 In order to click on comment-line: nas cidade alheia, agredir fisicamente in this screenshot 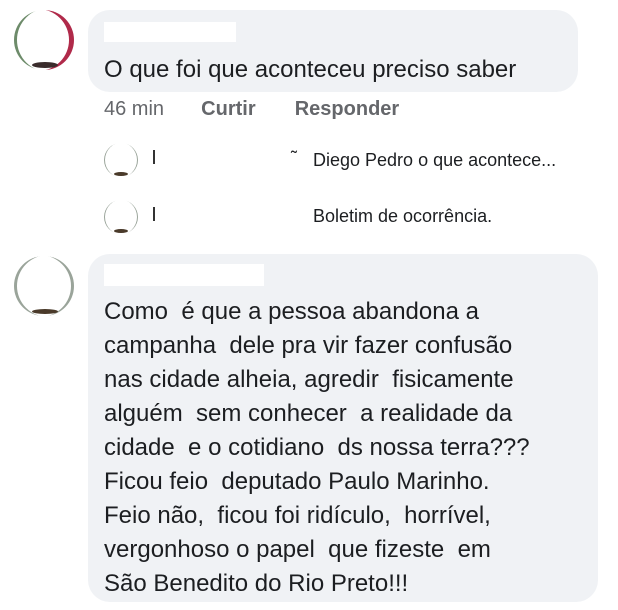, I will do `click(309, 379)`.